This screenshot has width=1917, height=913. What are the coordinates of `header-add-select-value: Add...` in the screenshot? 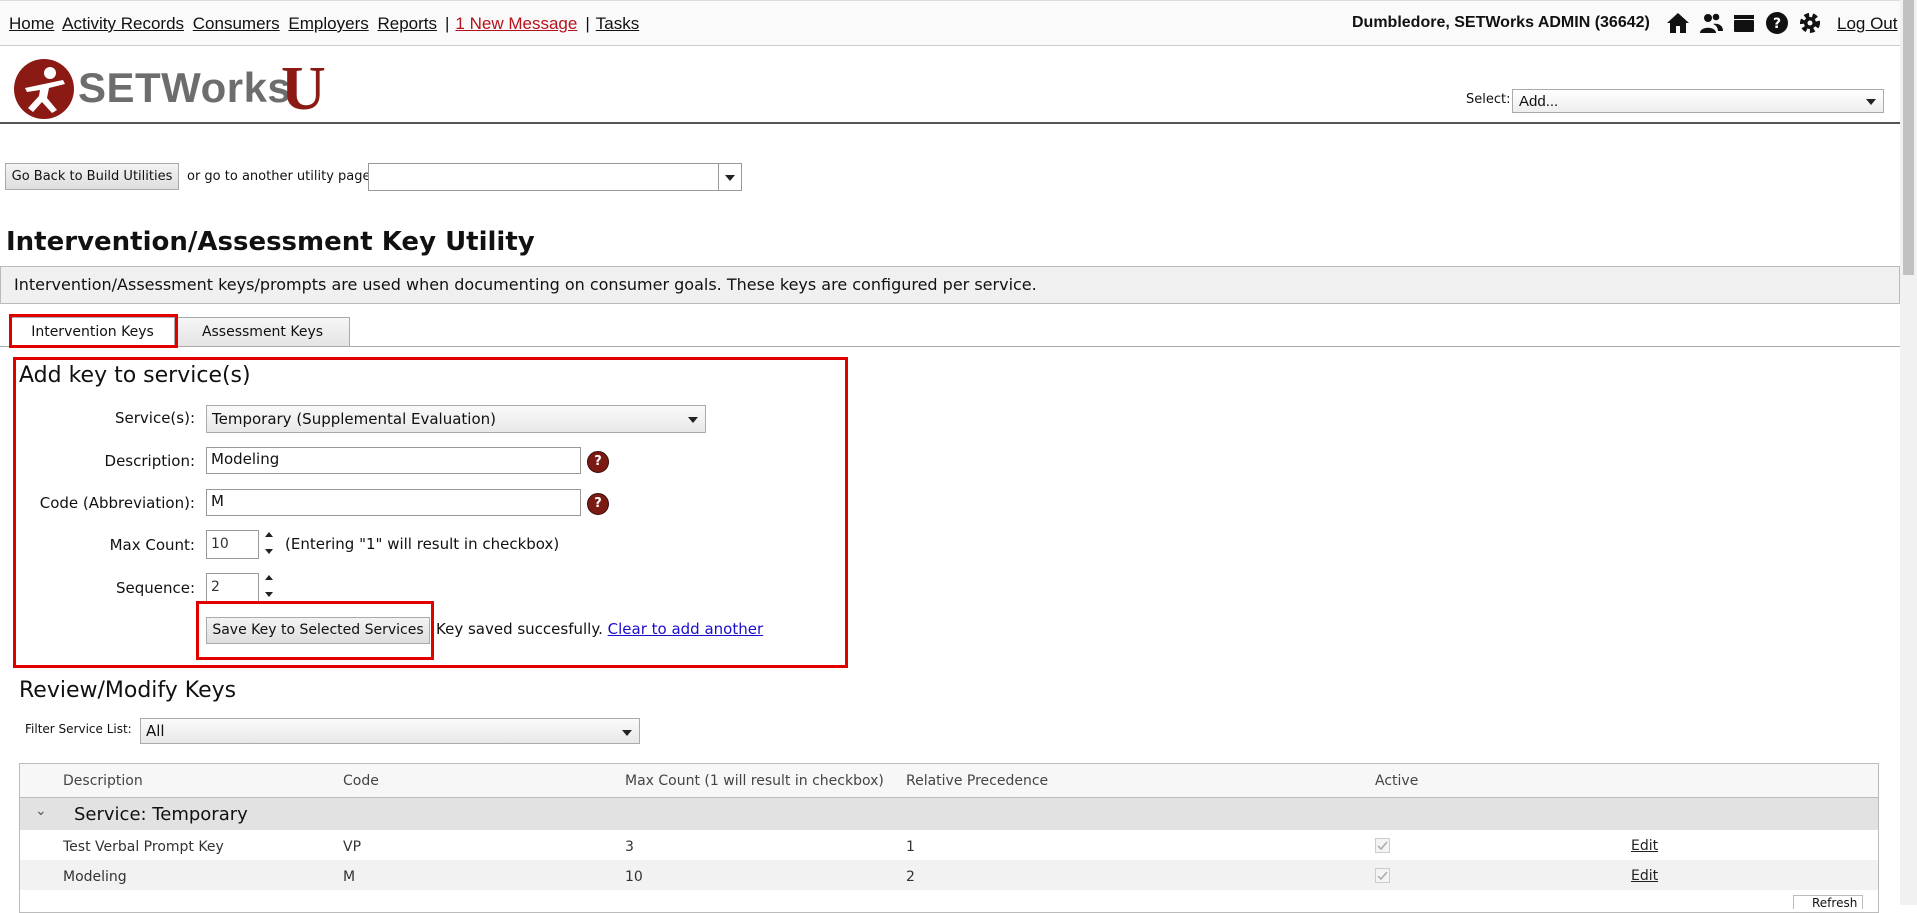 It's located at (1539, 101).